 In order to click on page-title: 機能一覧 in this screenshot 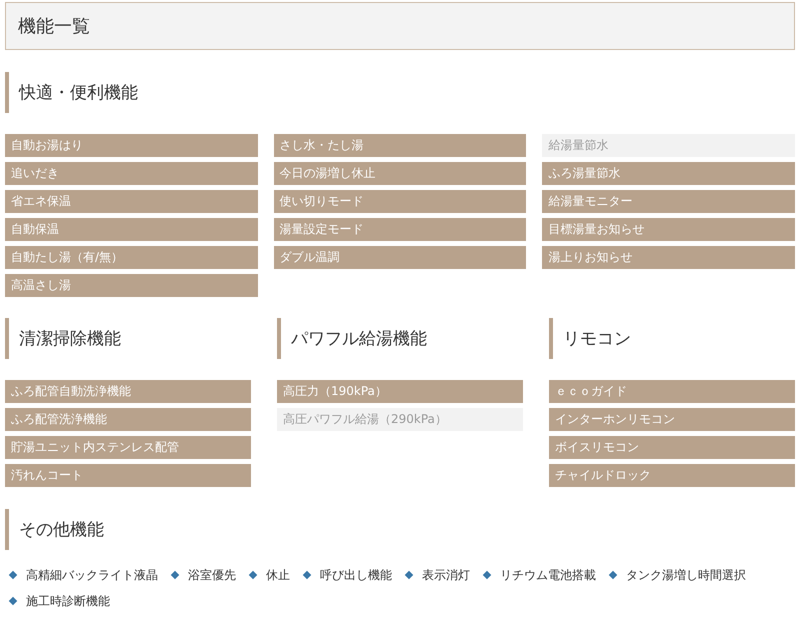, I will do `click(400, 26)`.